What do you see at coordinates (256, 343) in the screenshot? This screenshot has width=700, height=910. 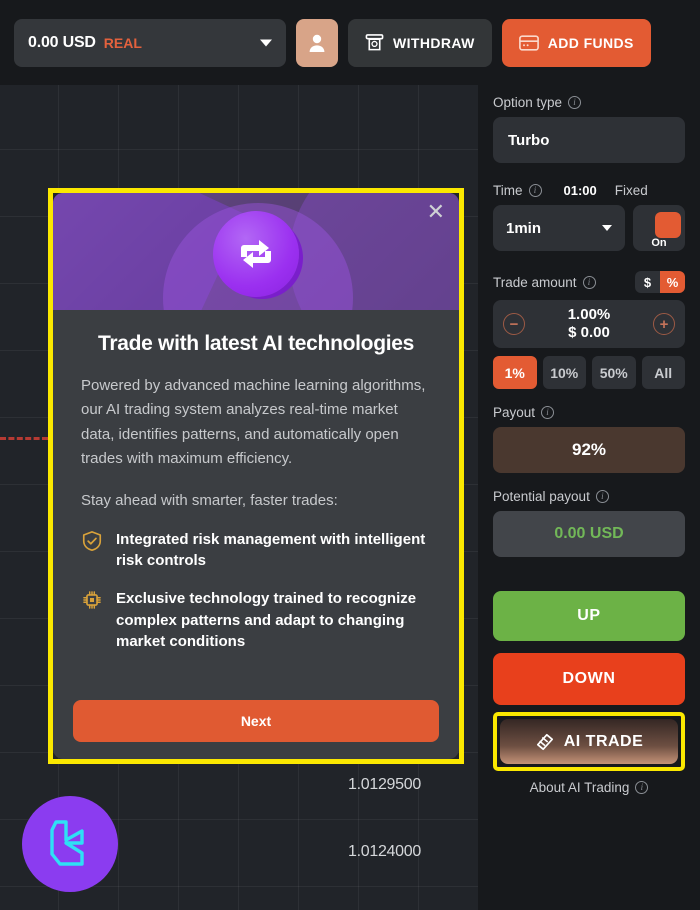 I see `modal-title: Trade with latest AI technologies` at bounding box center [256, 343].